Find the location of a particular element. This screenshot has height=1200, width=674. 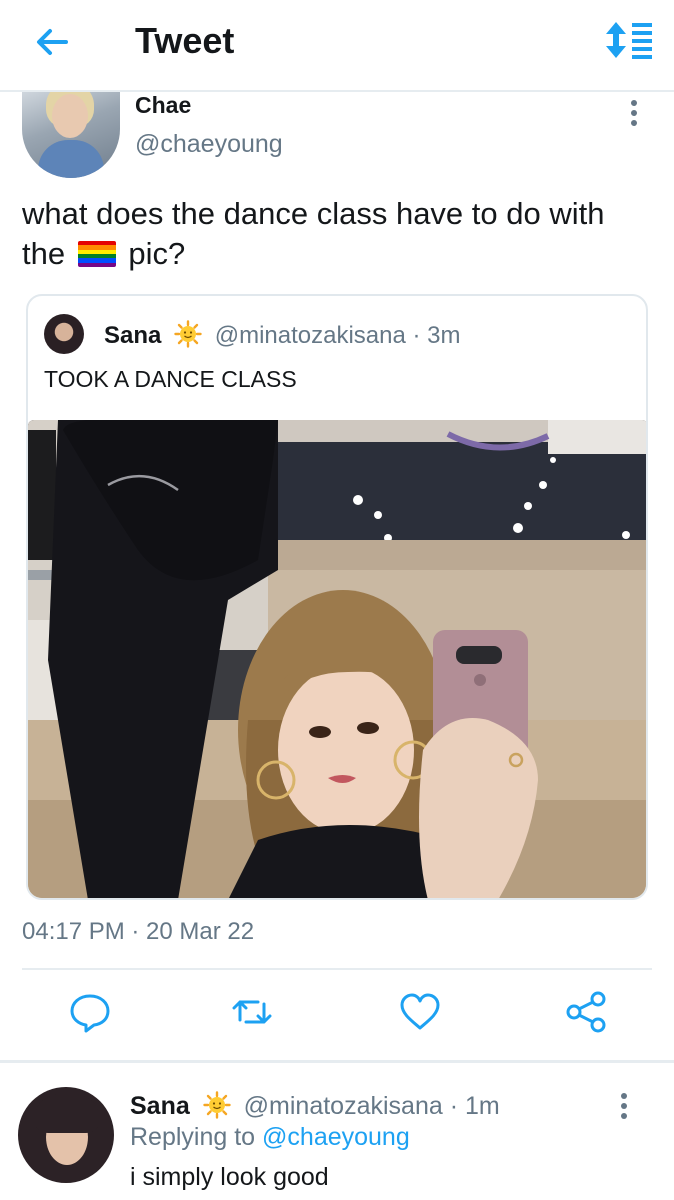

reply-icon is located at coordinates (90, 1012).